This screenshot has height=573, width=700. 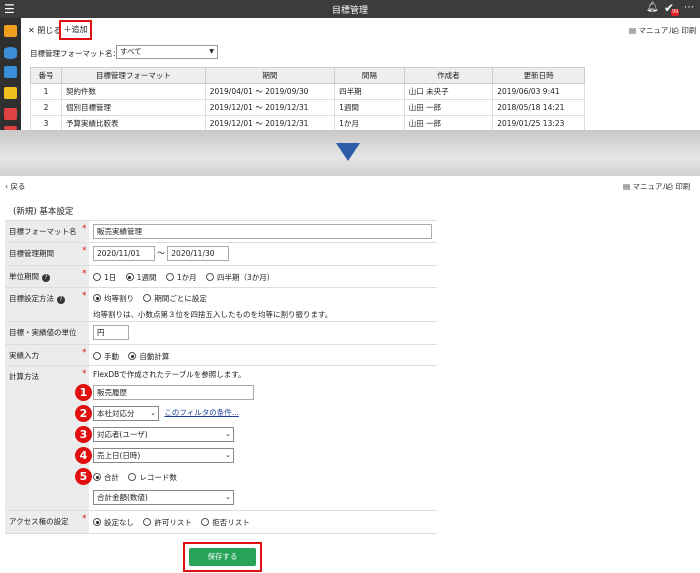 I want to click on table-cell: 四半期, so click(x=369, y=91).